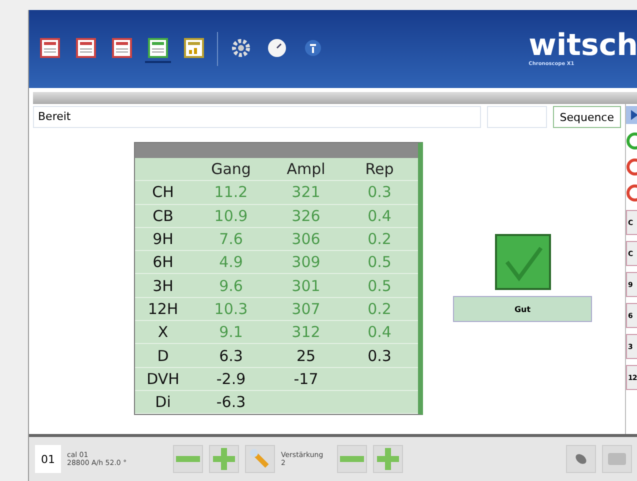  Describe the element at coordinates (231, 285) in the screenshot. I see `table-cell-text: 9.6` at that location.